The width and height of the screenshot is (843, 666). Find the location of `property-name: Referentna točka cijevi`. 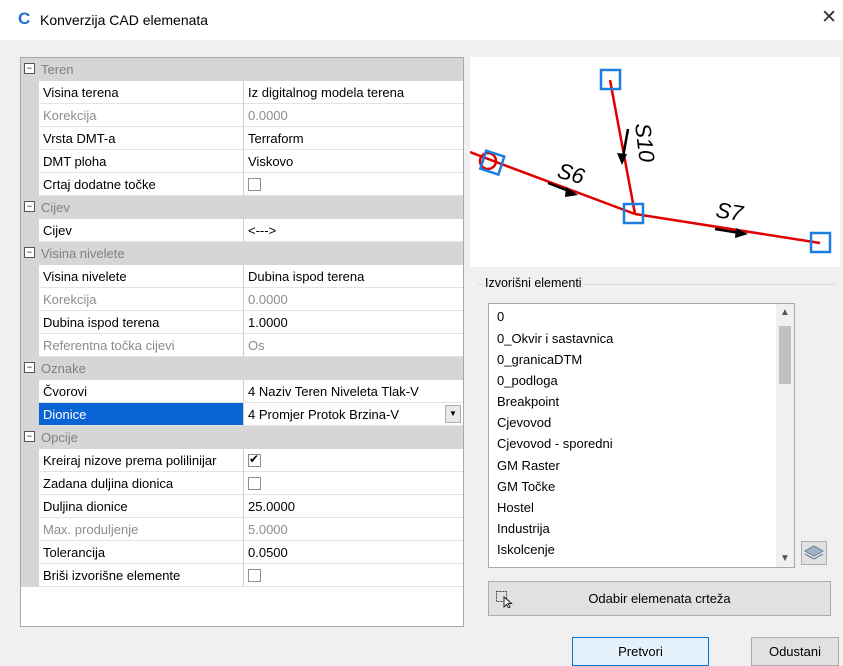

property-name: Referentna točka cijevi is located at coordinates (141, 345).